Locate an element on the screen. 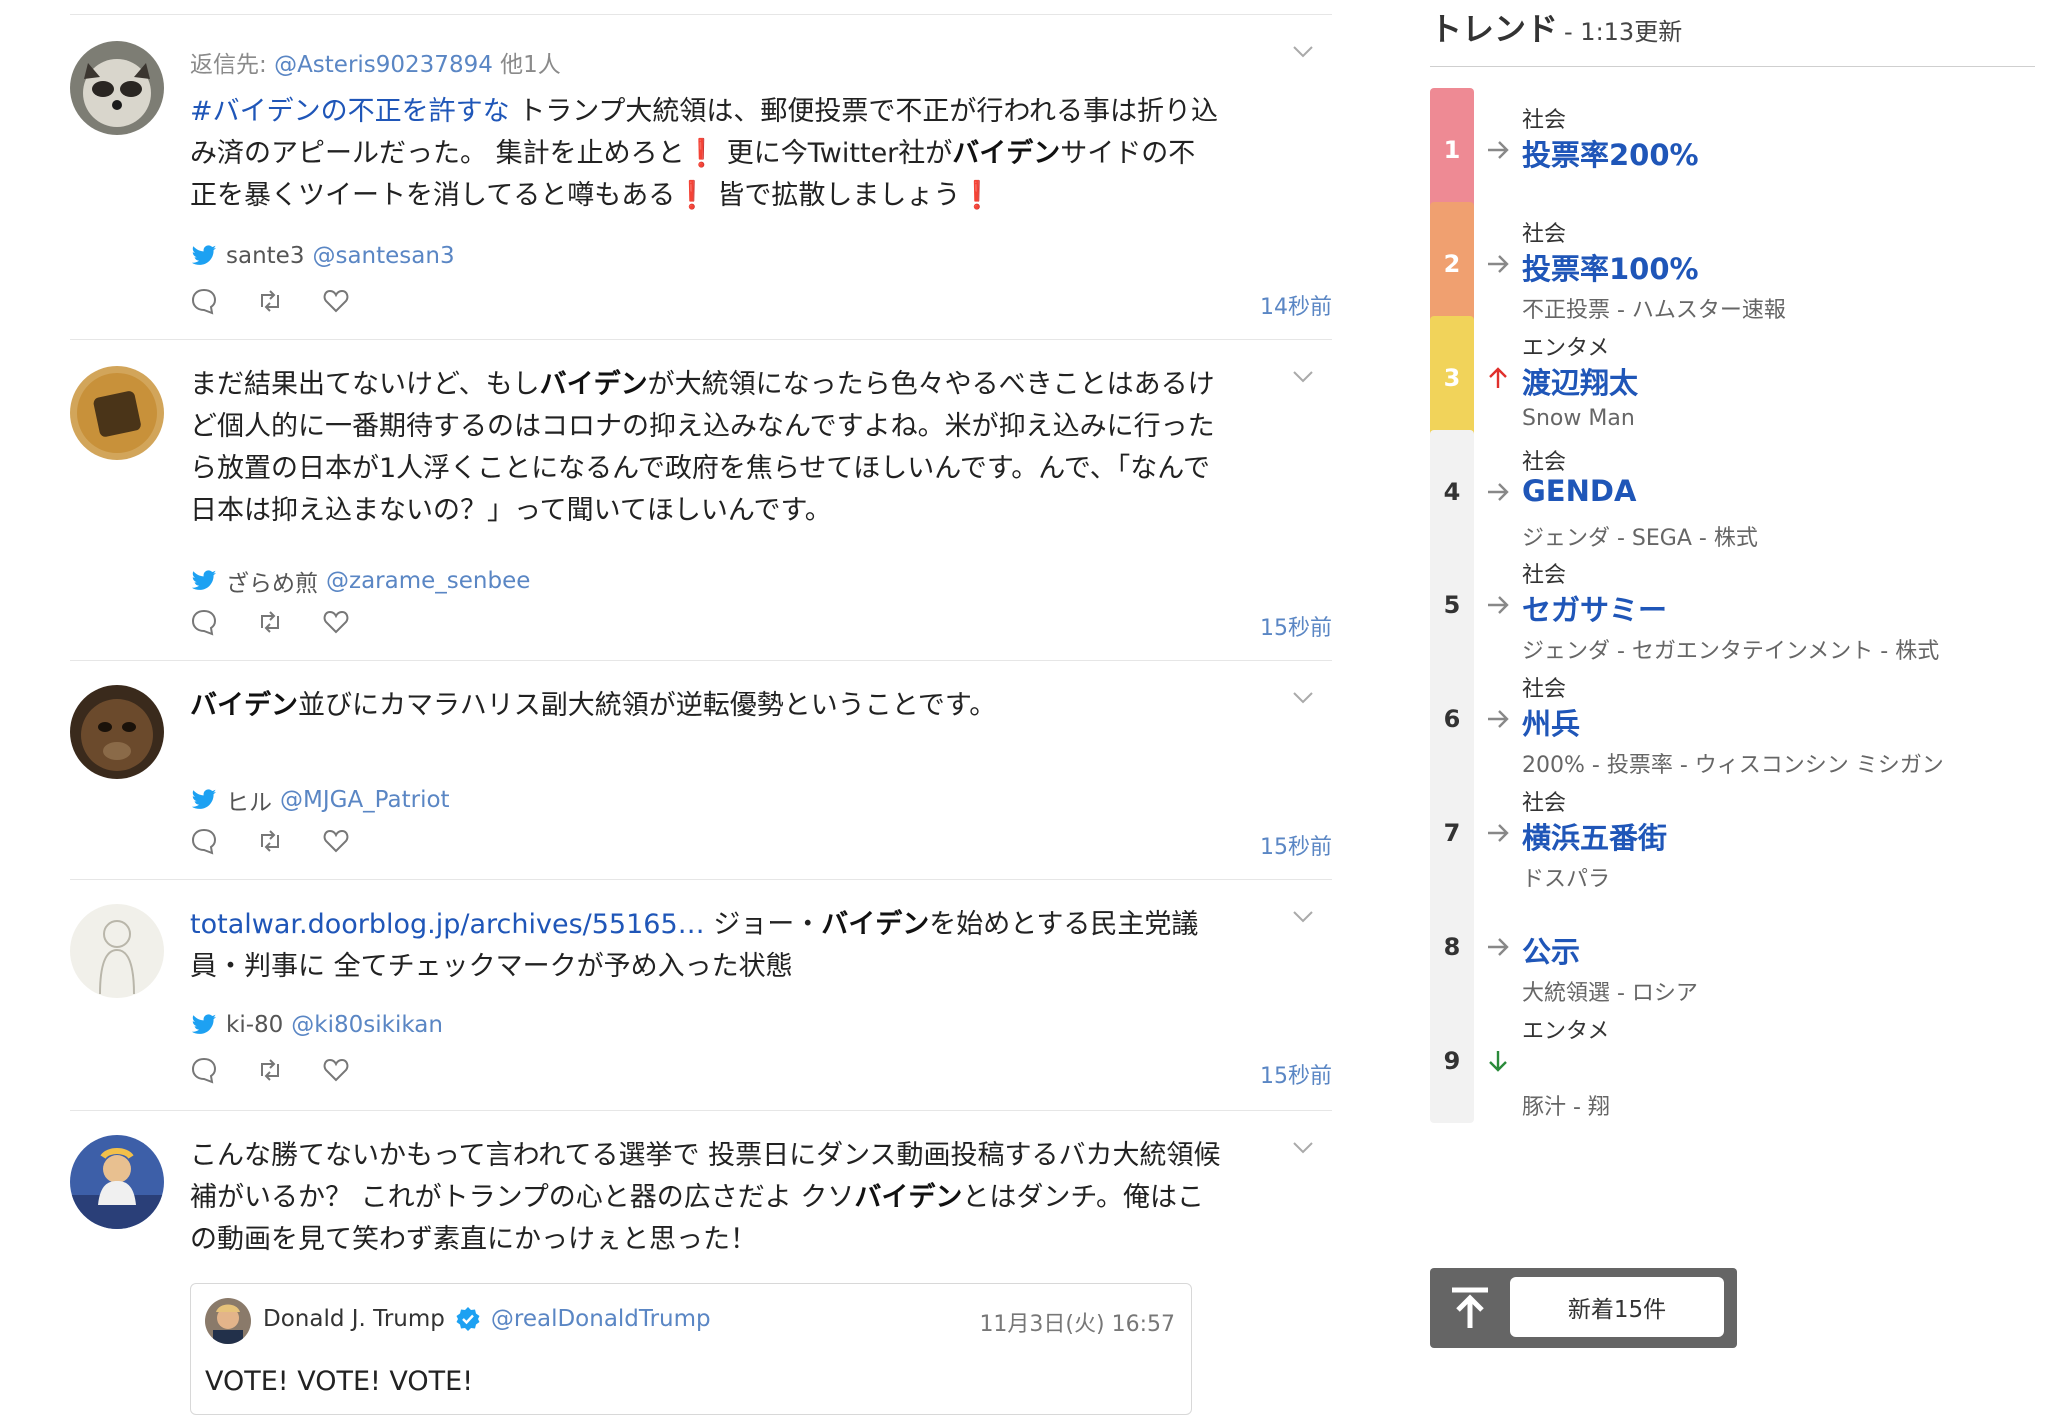  trend-rank: 6 is located at coordinates (1452, 719).